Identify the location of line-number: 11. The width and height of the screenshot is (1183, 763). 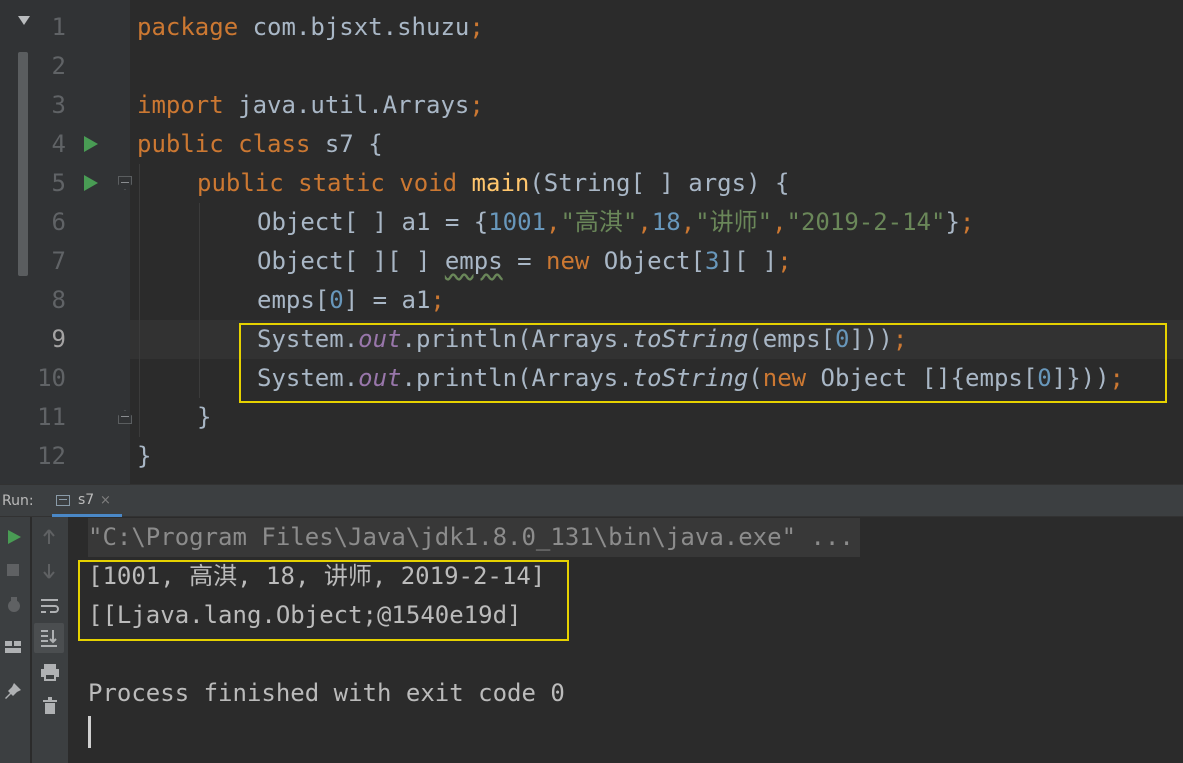
(51, 417).